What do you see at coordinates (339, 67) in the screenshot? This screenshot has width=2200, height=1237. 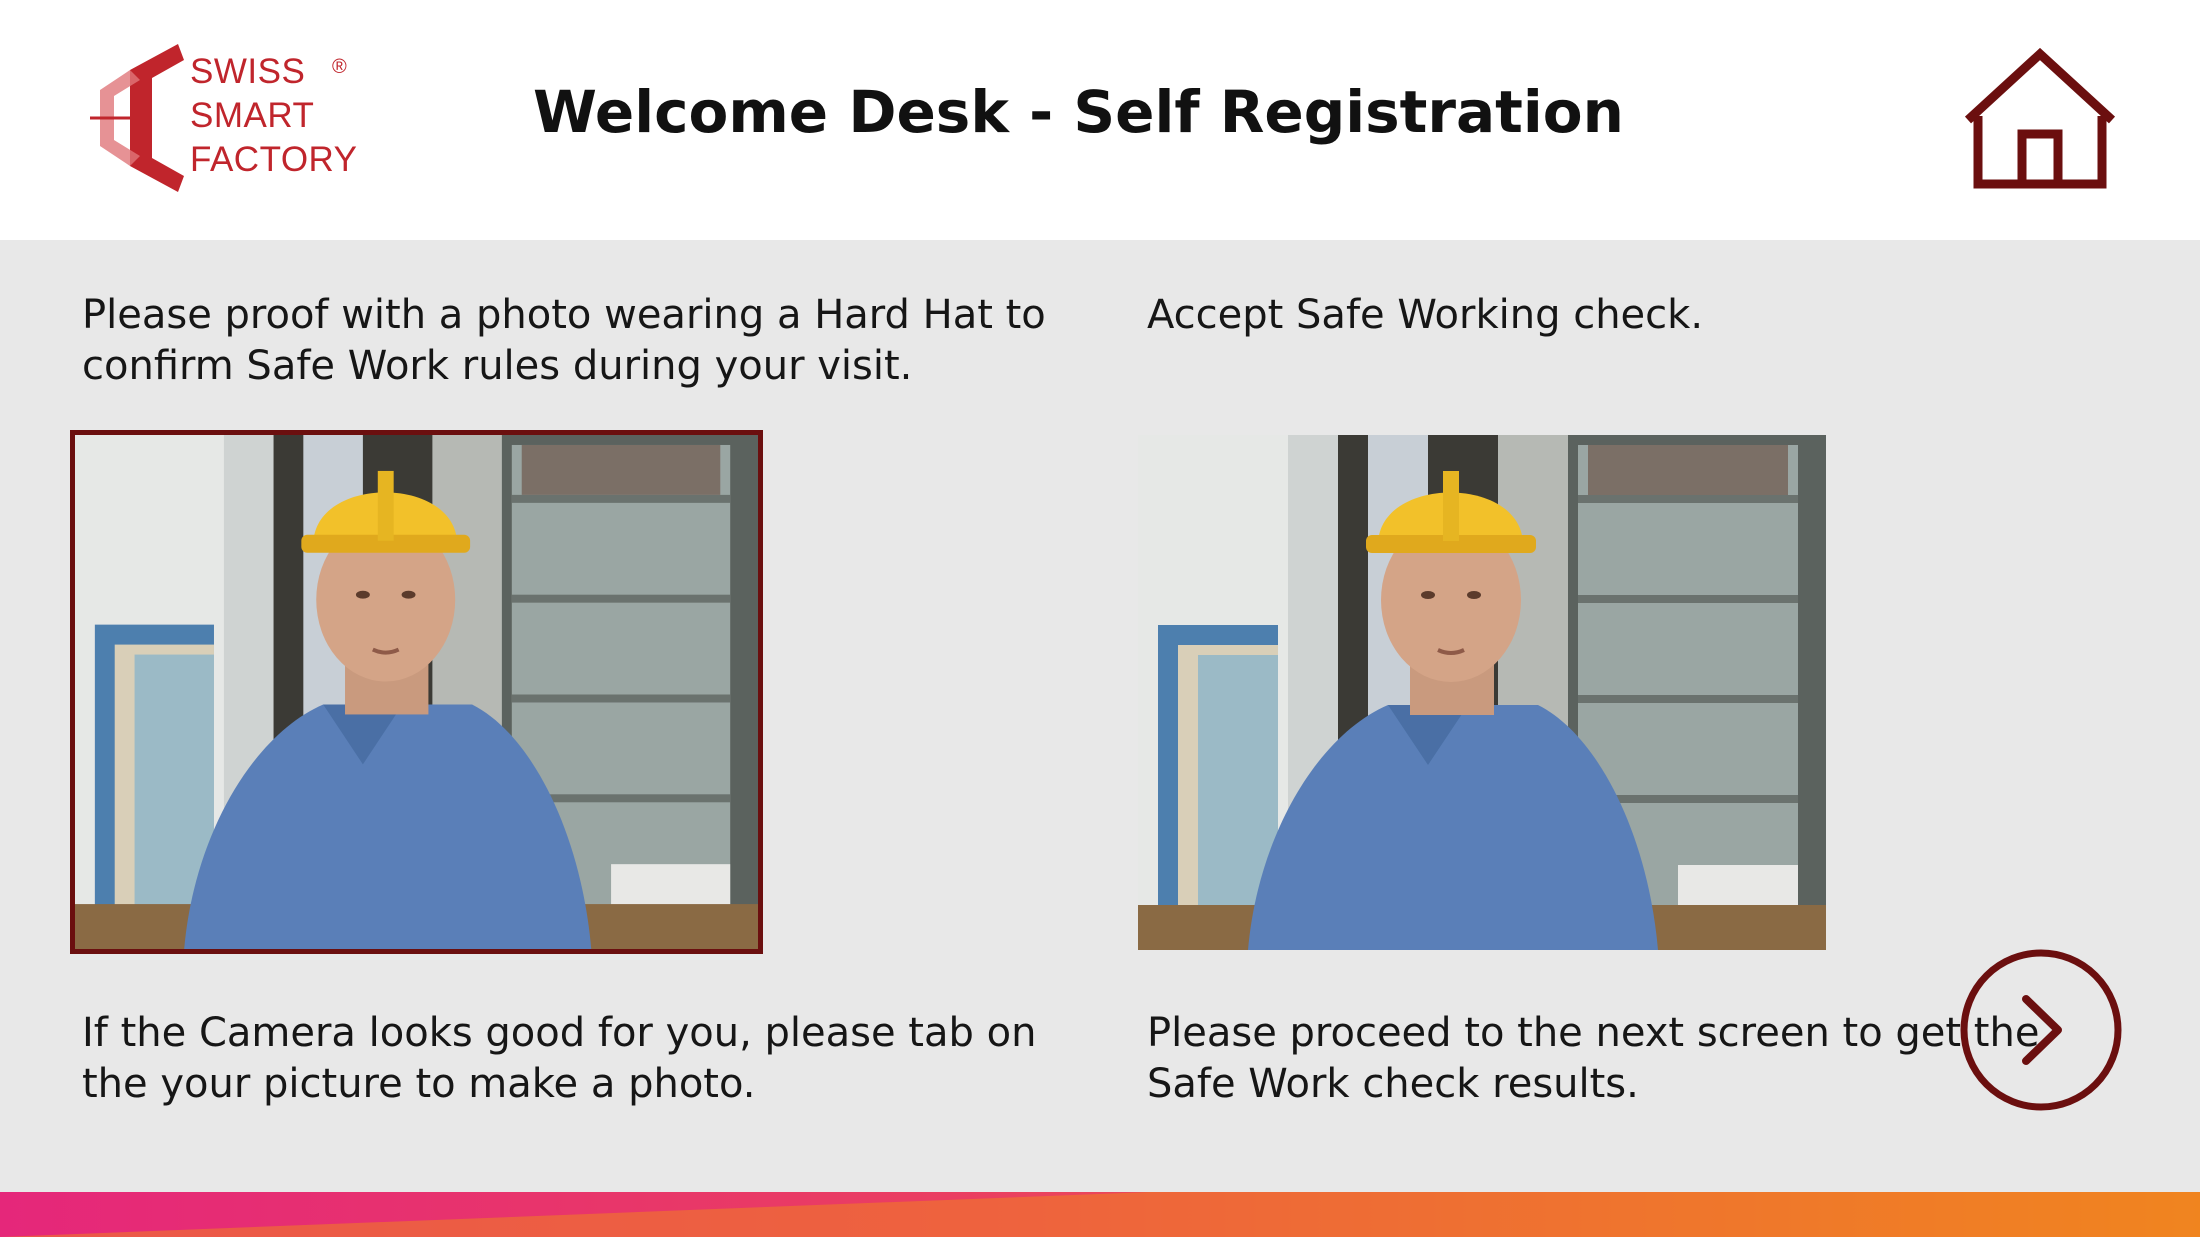 I see `registered-mark: ®` at bounding box center [339, 67].